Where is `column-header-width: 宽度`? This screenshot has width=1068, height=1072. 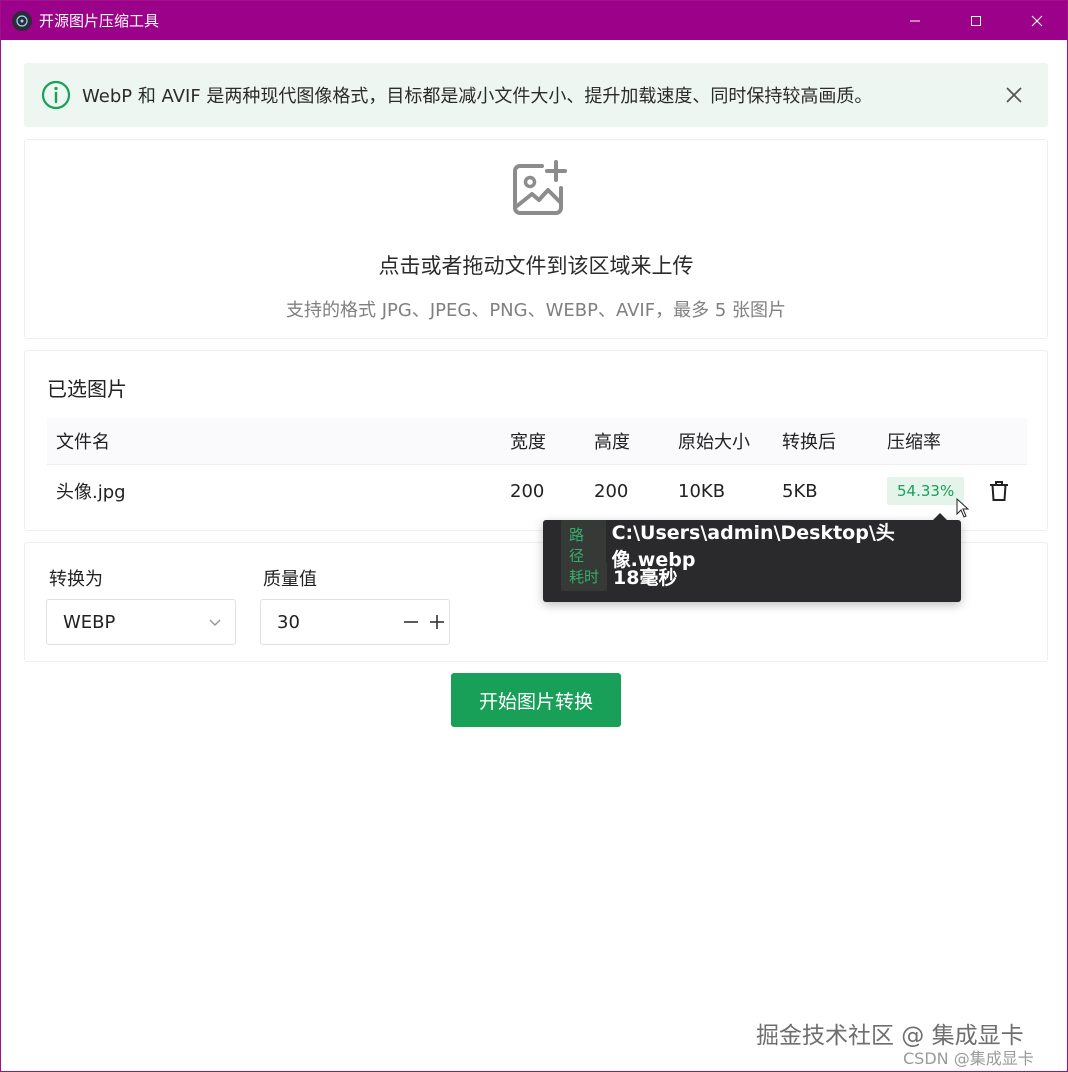 column-header-width: 宽度 is located at coordinates (528, 442).